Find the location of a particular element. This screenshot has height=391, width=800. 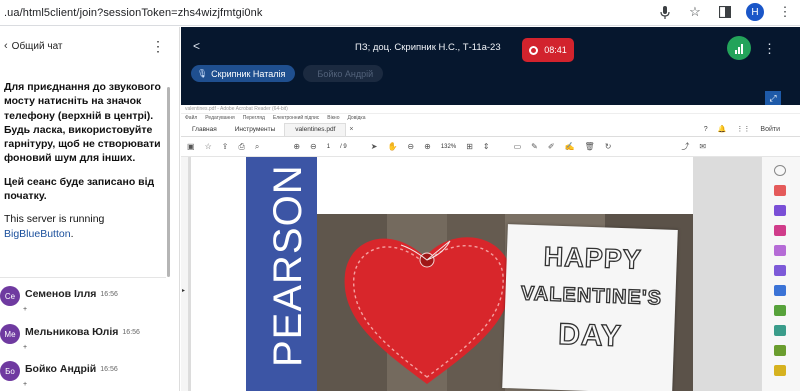

mail-icon: ✉ is located at coordinates (702, 146).